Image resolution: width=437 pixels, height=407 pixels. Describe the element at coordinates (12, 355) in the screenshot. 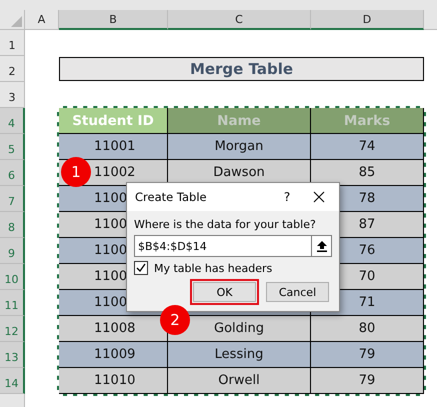

I see `row-header: 13` at that location.